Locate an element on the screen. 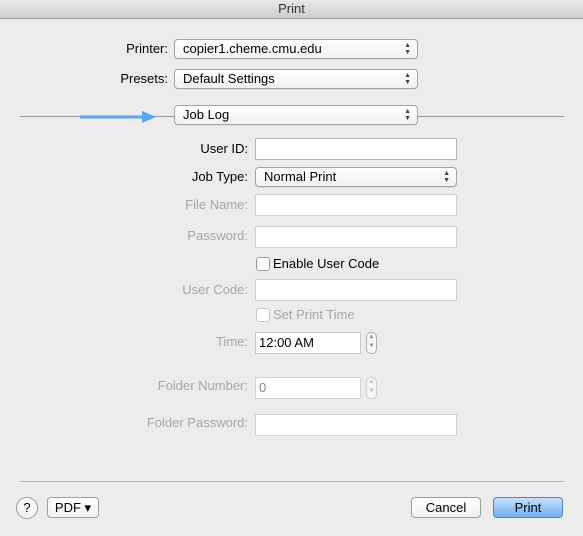 The height and width of the screenshot is (536, 583). cancel-button: Cancel is located at coordinates (446, 507).